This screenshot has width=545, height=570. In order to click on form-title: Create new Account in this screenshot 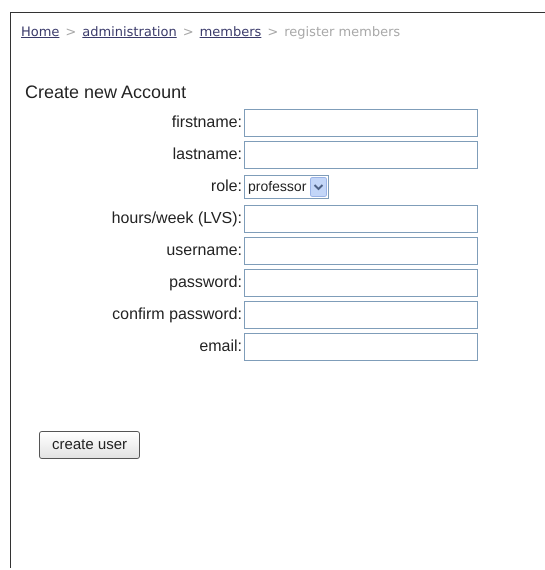, I will do `click(106, 91)`.